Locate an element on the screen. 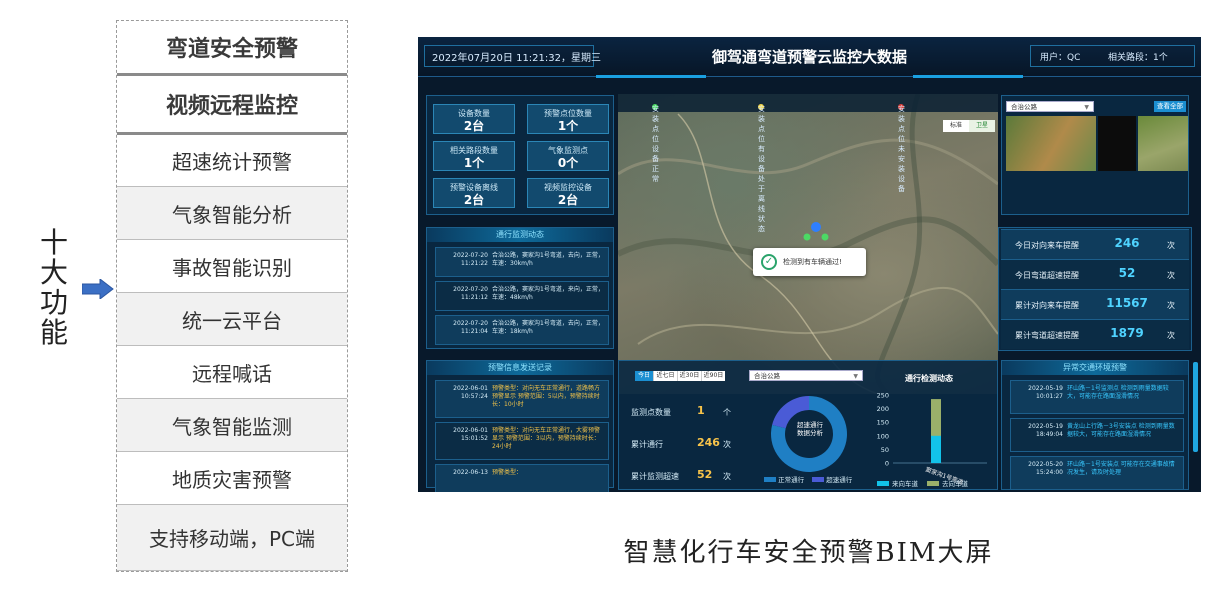  period-tab: 近七日 is located at coordinates (665, 376).